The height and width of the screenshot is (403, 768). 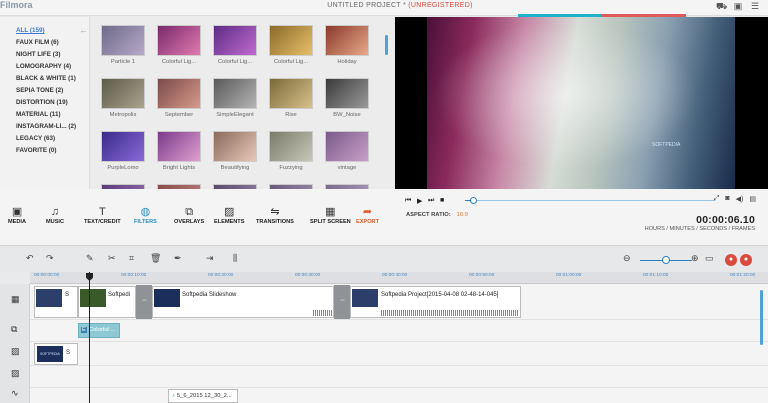 I want to click on filter-category: FAVORITE (0), so click(x=36, y=150).